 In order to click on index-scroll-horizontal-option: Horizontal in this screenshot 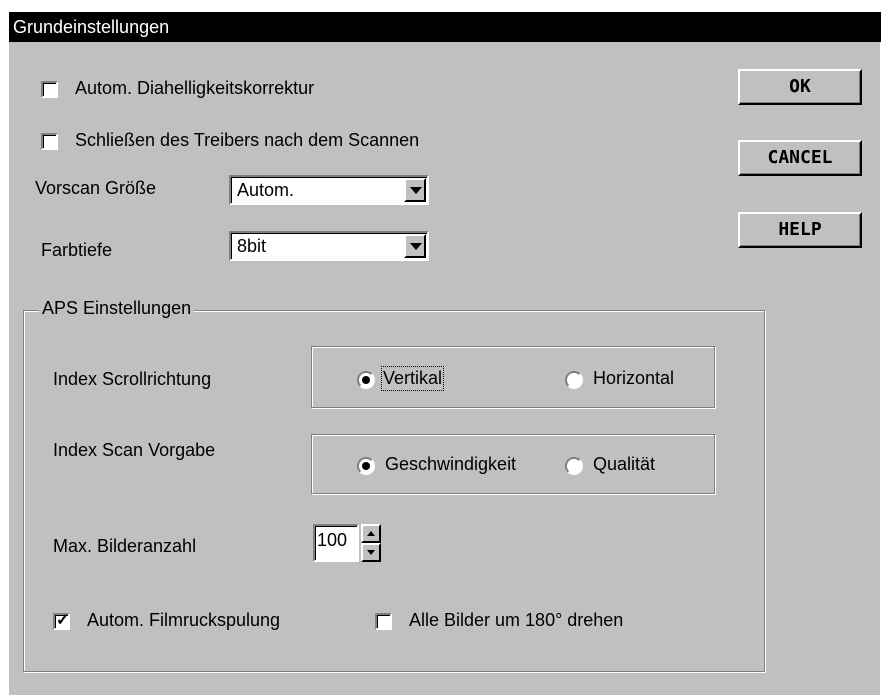, I will do `click(635, 380)`.